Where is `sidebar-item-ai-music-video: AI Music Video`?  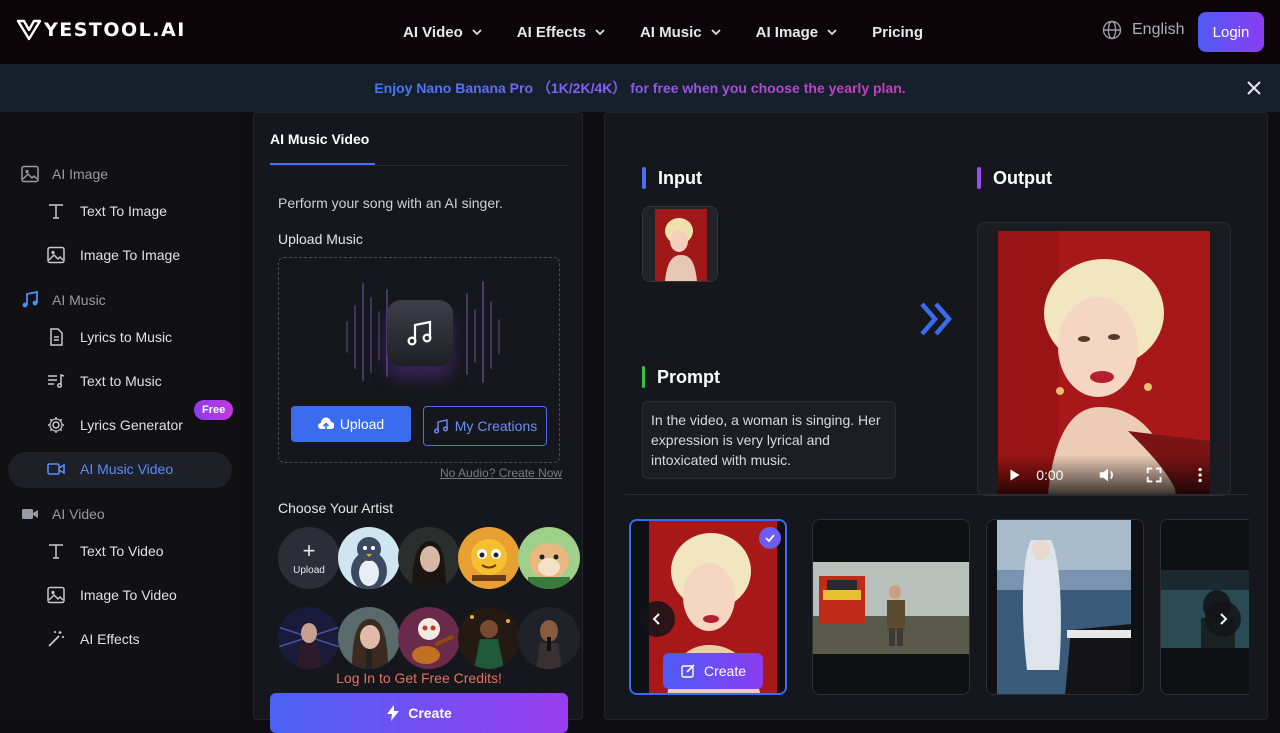
sidebar-item-ai-music-video: AI Music Video is located at coordinates (109, 469).